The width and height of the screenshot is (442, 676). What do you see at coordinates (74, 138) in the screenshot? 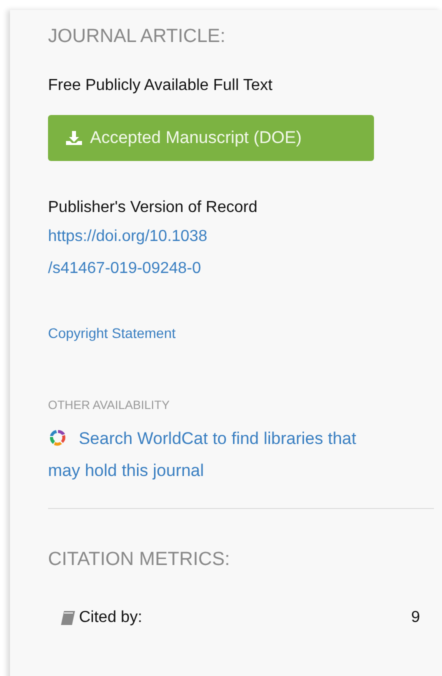
I see `download-icon` at bounding box center [74, 138].